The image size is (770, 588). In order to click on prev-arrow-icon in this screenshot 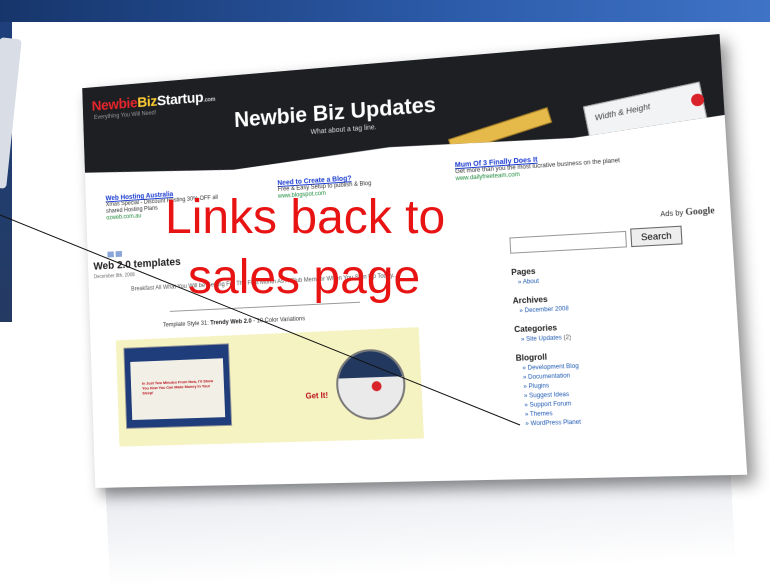, I will do `click(110, 254)`.